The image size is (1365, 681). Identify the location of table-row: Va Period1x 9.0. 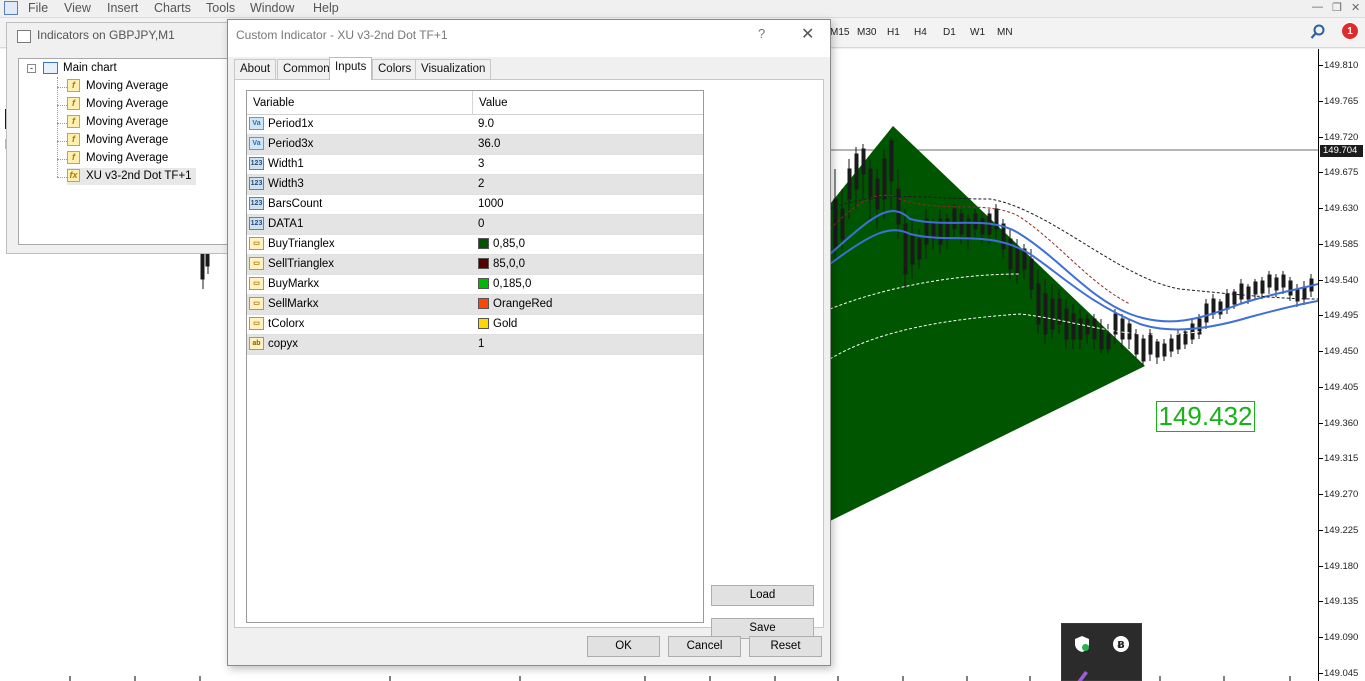
(475, 125).